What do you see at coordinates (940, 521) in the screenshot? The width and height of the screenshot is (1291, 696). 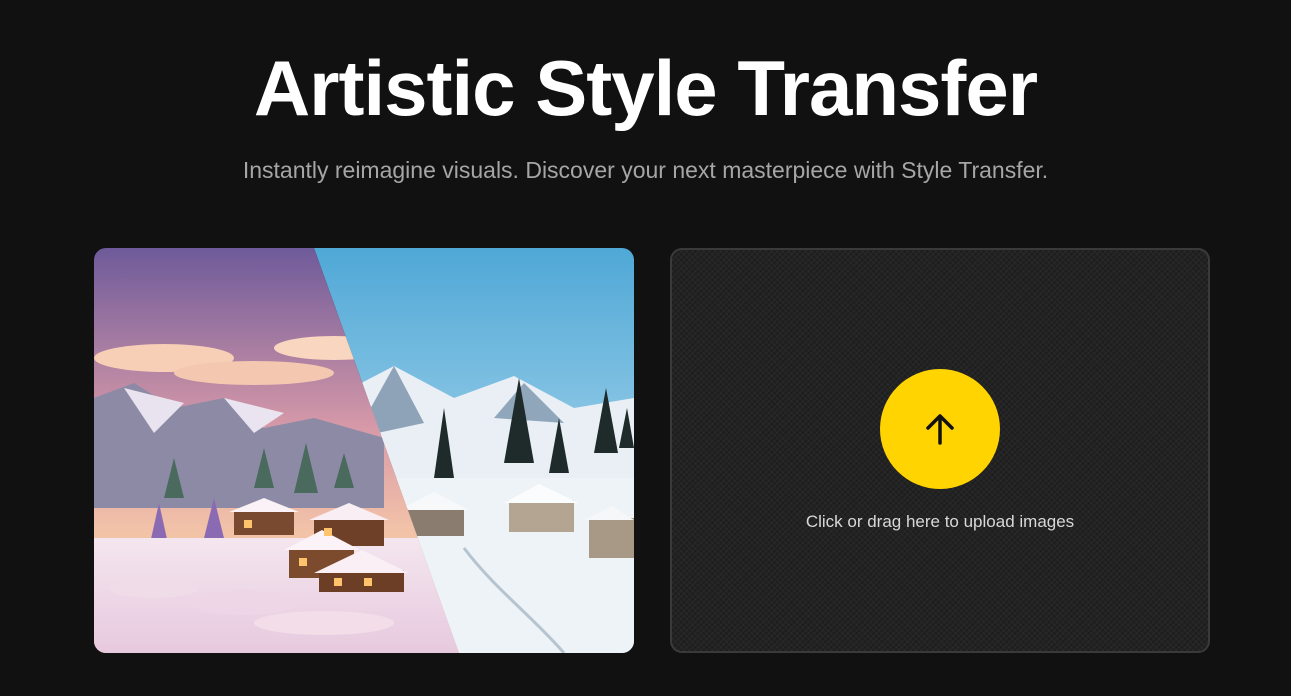 I see `upload-hint: Click or drag here to upload images` at bounding box center [940, 521].